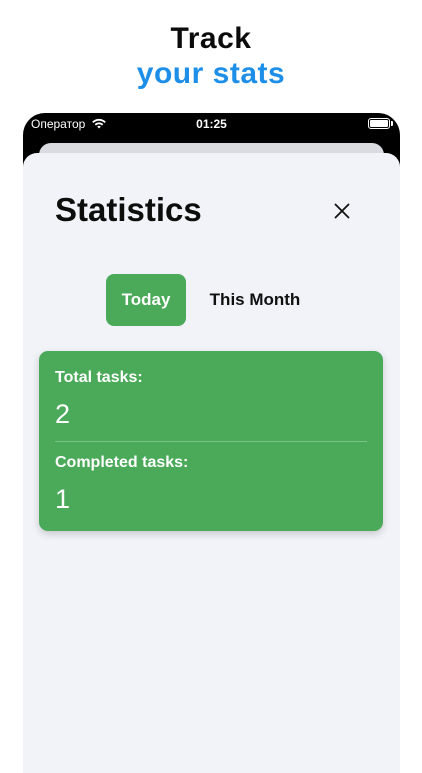  Describe the element at coordinates (211, 38) in the screenshot. I see `promo-title: Track` at that location.